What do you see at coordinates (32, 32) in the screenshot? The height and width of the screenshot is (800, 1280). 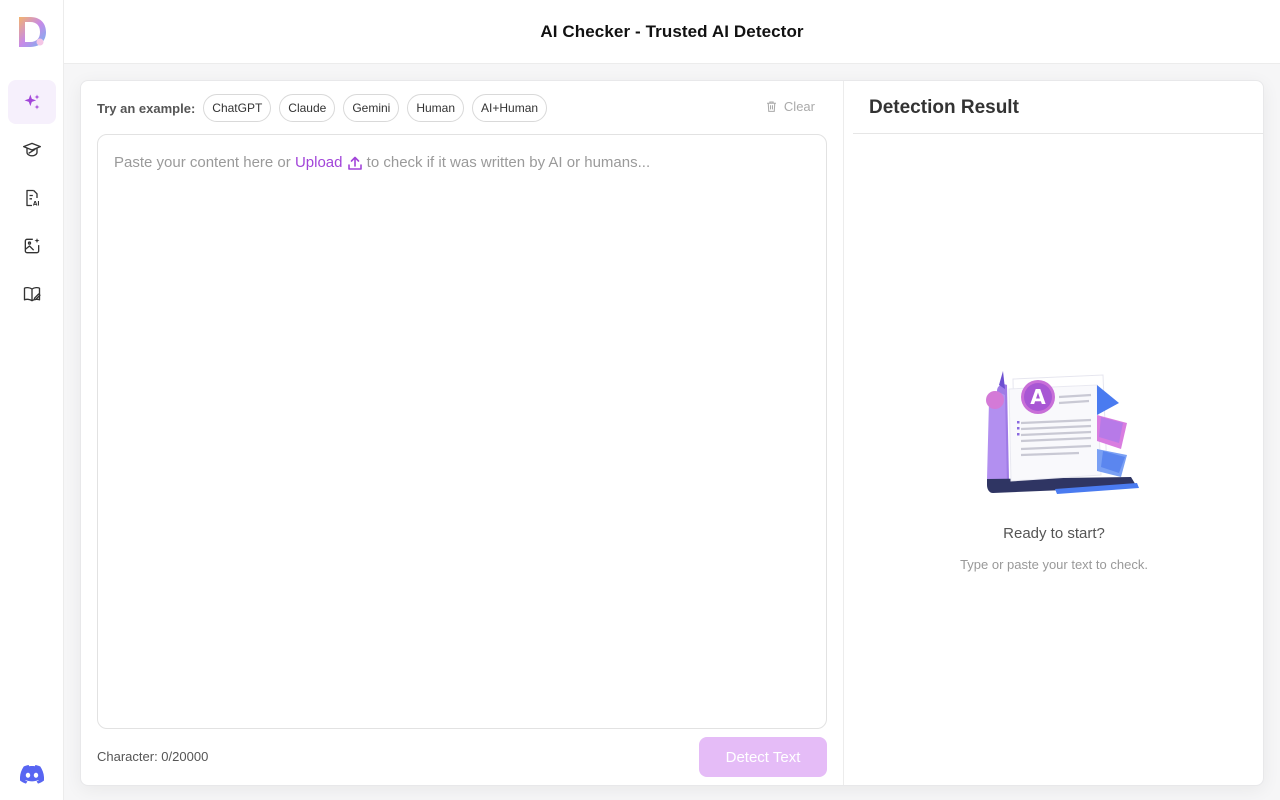 I see `app-logo` at bounding box center [32, 32].